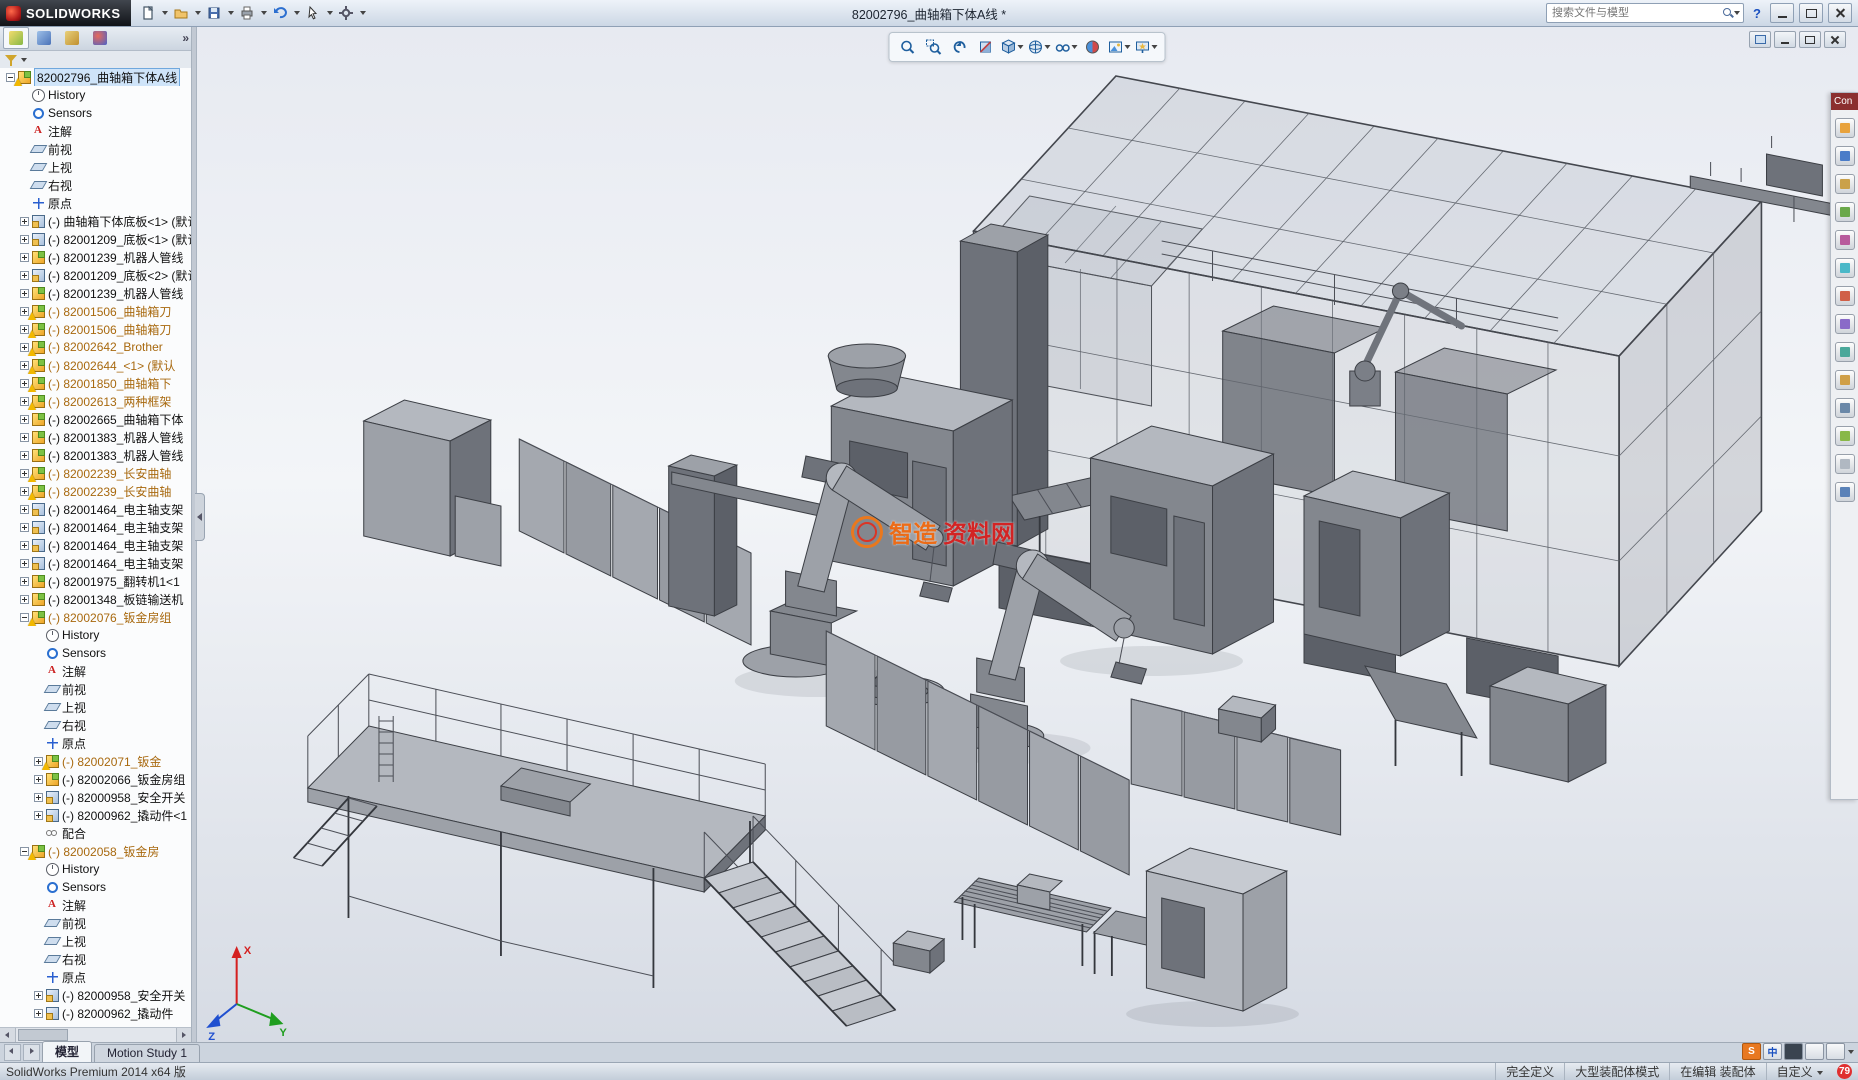  Describe the element at coordinates (1154, 47) in the screenshot. I see `view-settings-caret-icon` at that location.